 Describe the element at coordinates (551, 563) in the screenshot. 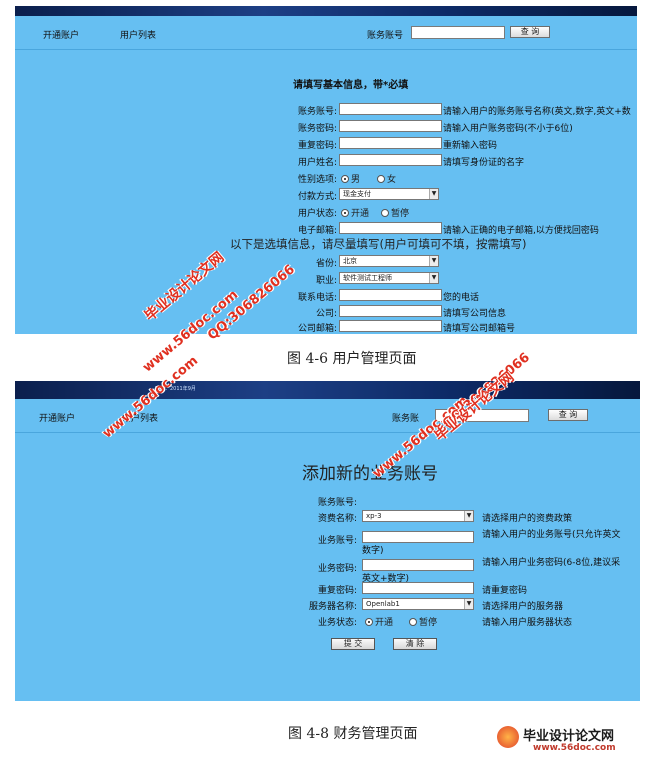

I see `biz-password-hint: 请输入用户业务密码(6-8位,建议采` at that location.